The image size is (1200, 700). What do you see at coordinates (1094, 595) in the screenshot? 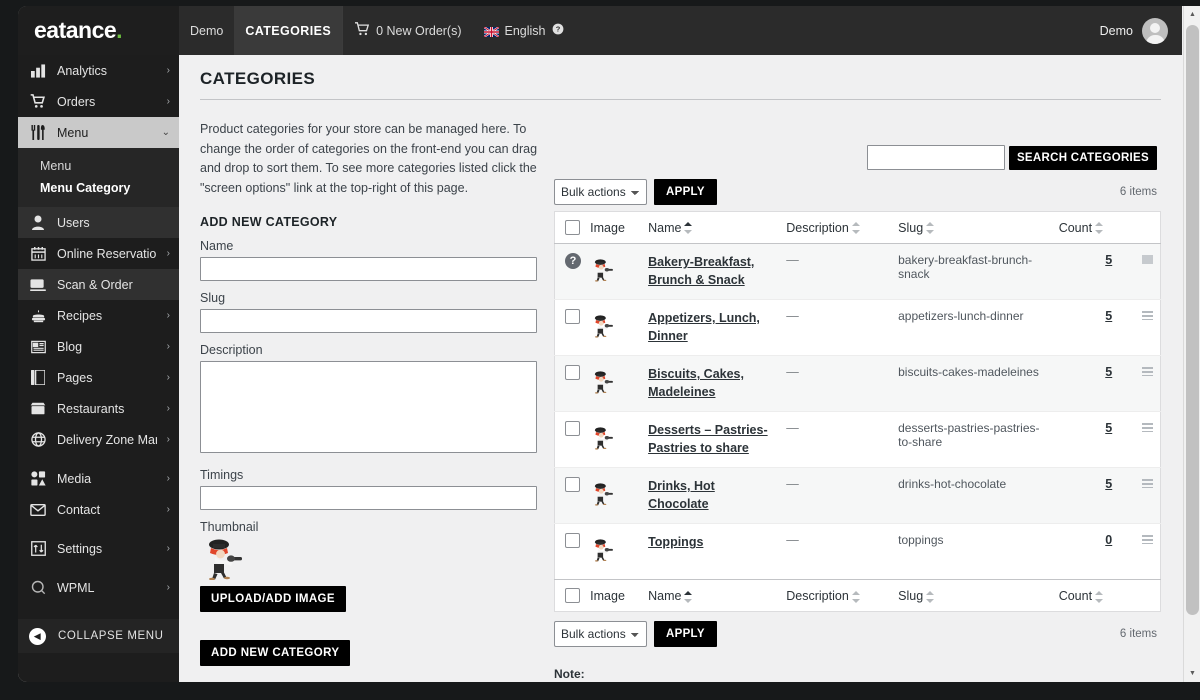
I see `footer-count: Count` at bounding box center [1094, 595].